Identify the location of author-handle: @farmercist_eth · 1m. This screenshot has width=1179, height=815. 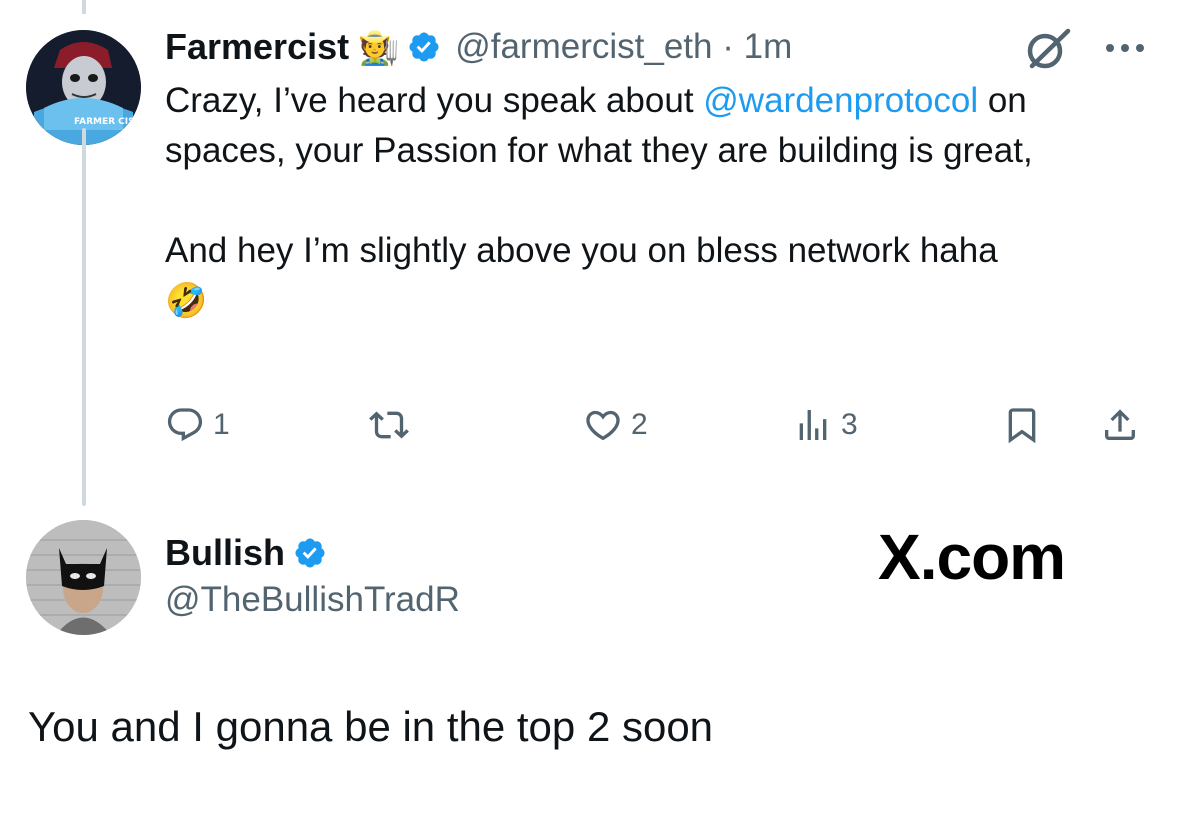
(623, 47).